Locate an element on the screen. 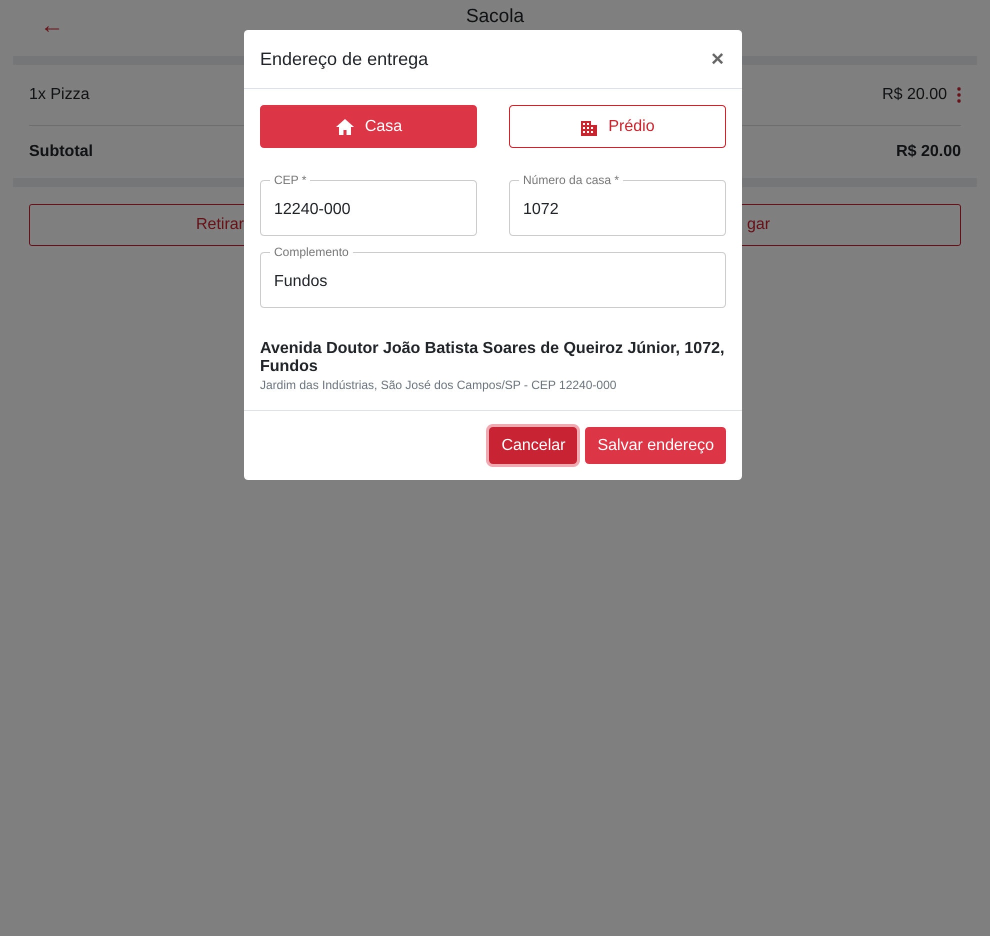  item-price: R$ 20.00 is located at coordinates (914, 95).